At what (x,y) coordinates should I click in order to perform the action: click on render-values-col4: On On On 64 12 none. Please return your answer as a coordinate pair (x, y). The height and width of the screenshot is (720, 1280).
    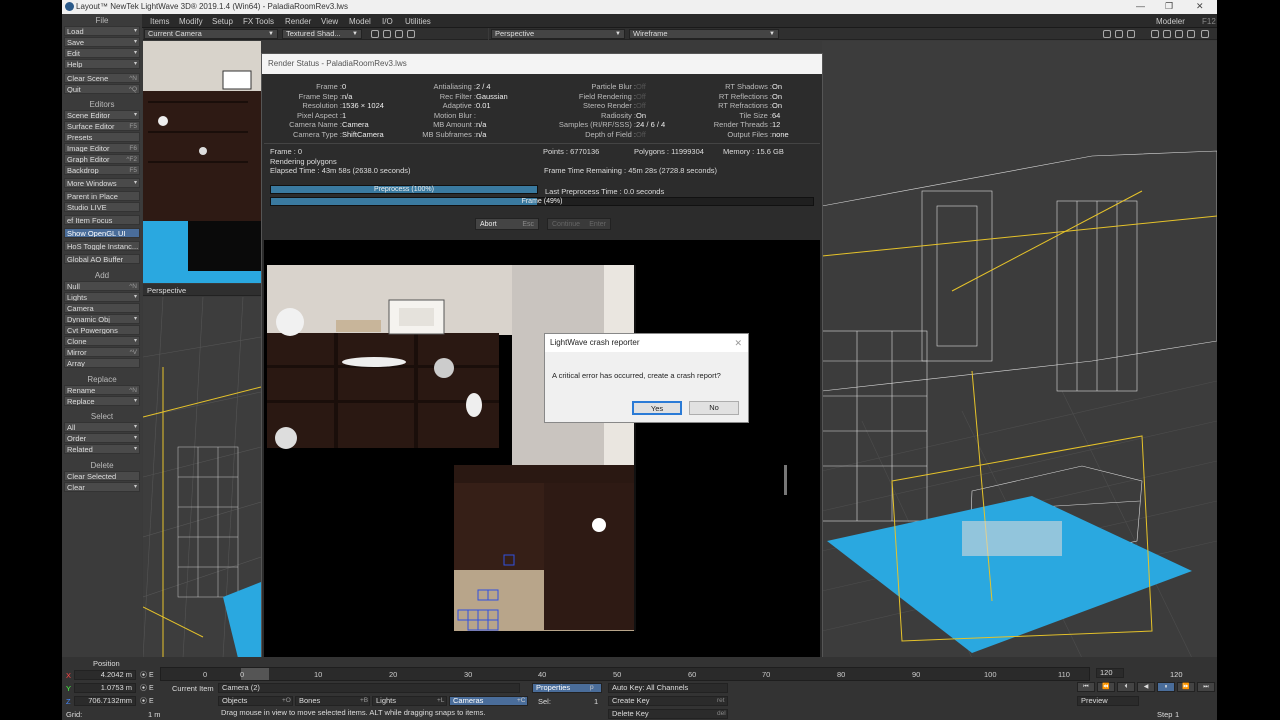
    Looking at the image, I should click on (795, 112).